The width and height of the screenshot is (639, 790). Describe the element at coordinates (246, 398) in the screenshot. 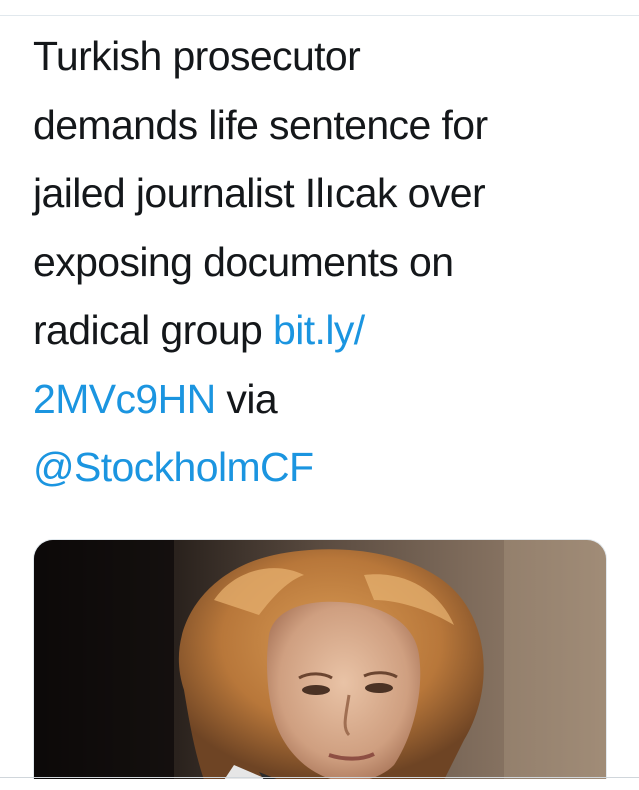

I see `via-text: via` at that location.